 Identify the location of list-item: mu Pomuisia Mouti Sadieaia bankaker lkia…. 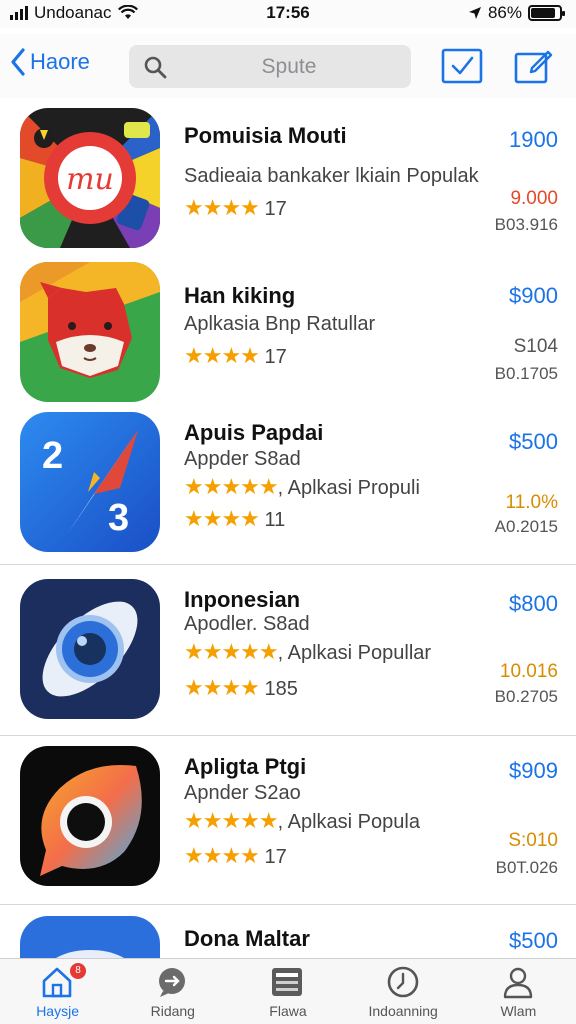
(288, 183).